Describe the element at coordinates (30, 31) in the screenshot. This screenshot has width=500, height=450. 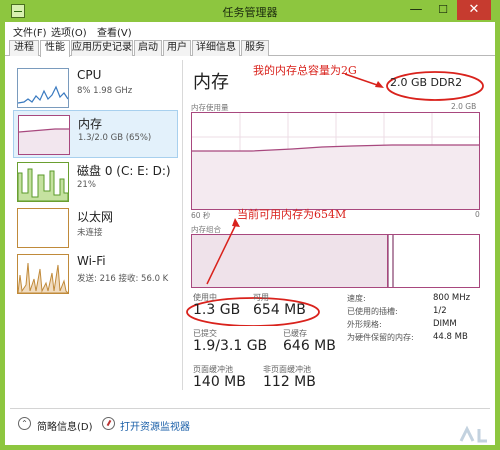
I see `menu-file: 文件(F)` at that location.